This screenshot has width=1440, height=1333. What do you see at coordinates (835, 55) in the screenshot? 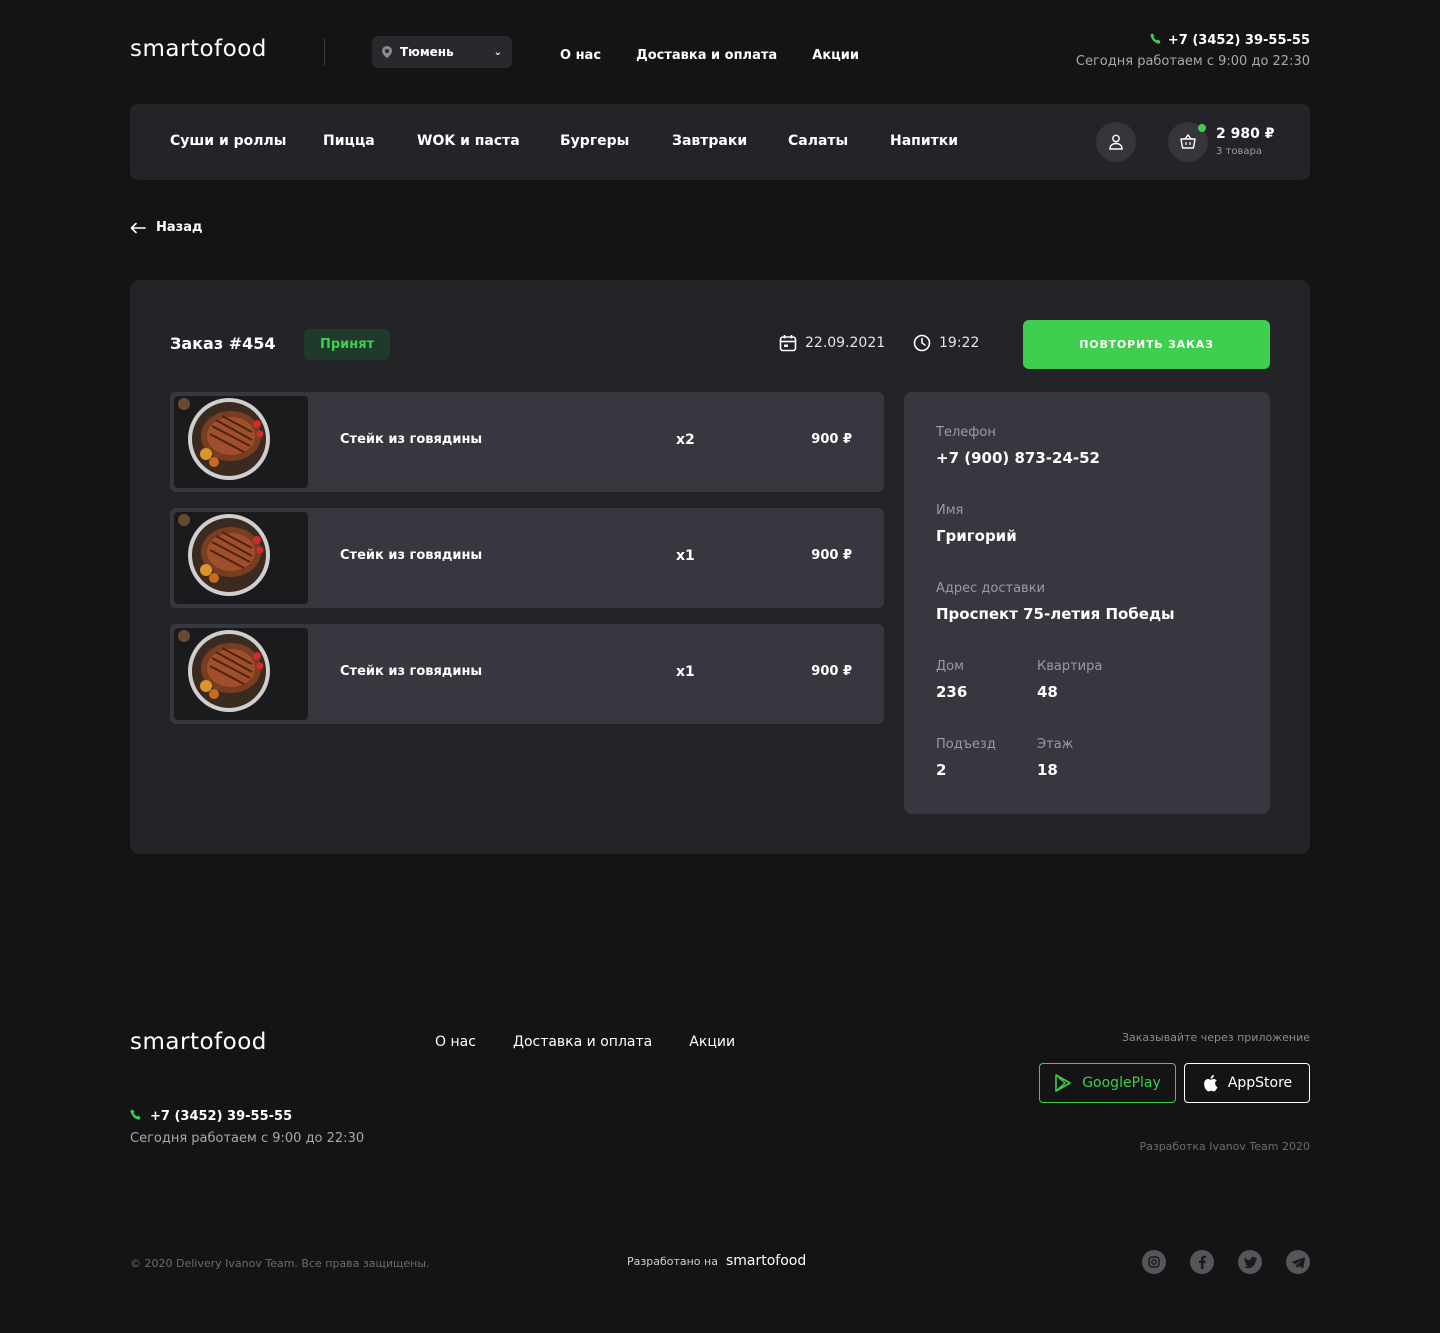
I see `nav-promos: Акции` at bounding box center [835, 55].